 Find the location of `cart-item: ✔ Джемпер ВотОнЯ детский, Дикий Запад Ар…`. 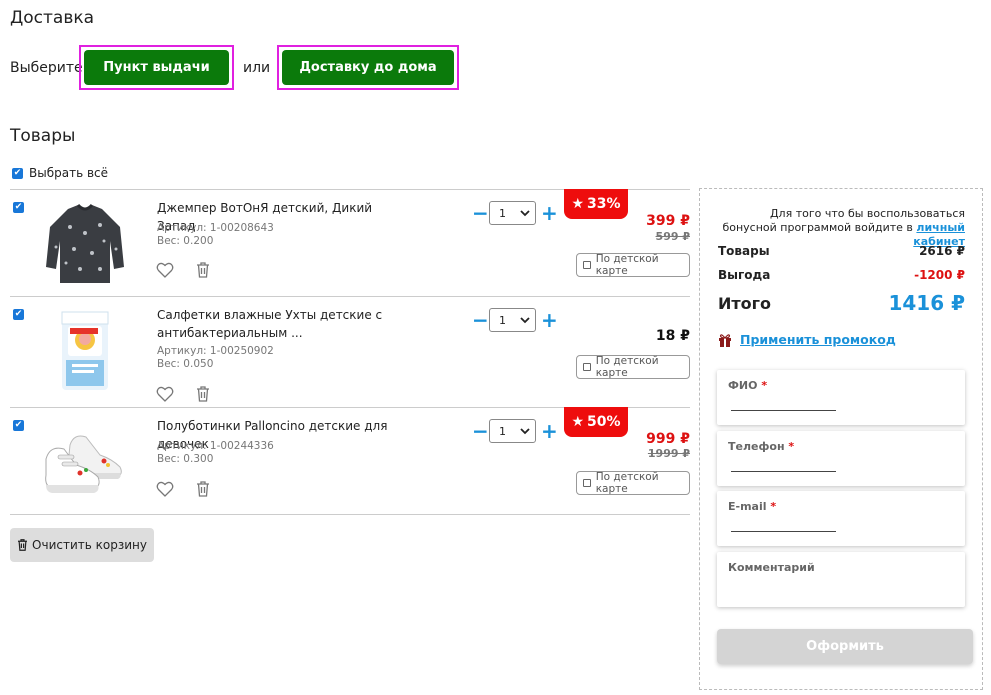

cart-item: ✔ Джемпер ВотОнЯ детский, Дикий Запад Ар… is located at coordinates (350, 242).